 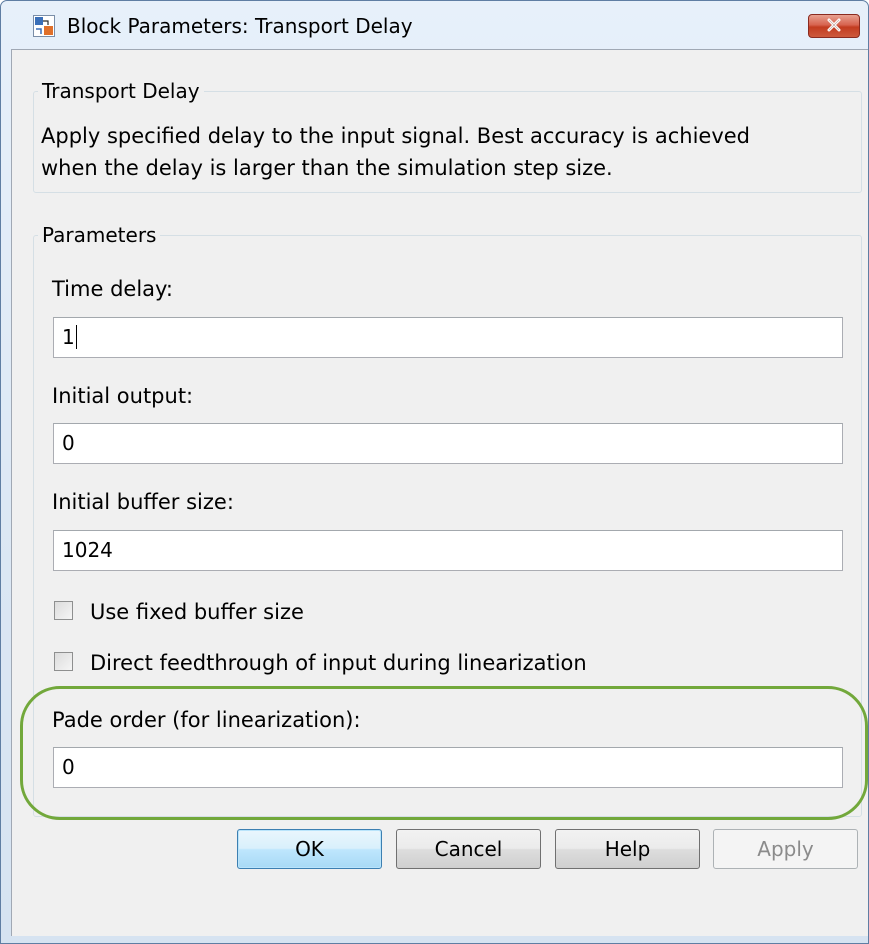 I want to click on pade-order-value: 0, so click(x=68, y=767).